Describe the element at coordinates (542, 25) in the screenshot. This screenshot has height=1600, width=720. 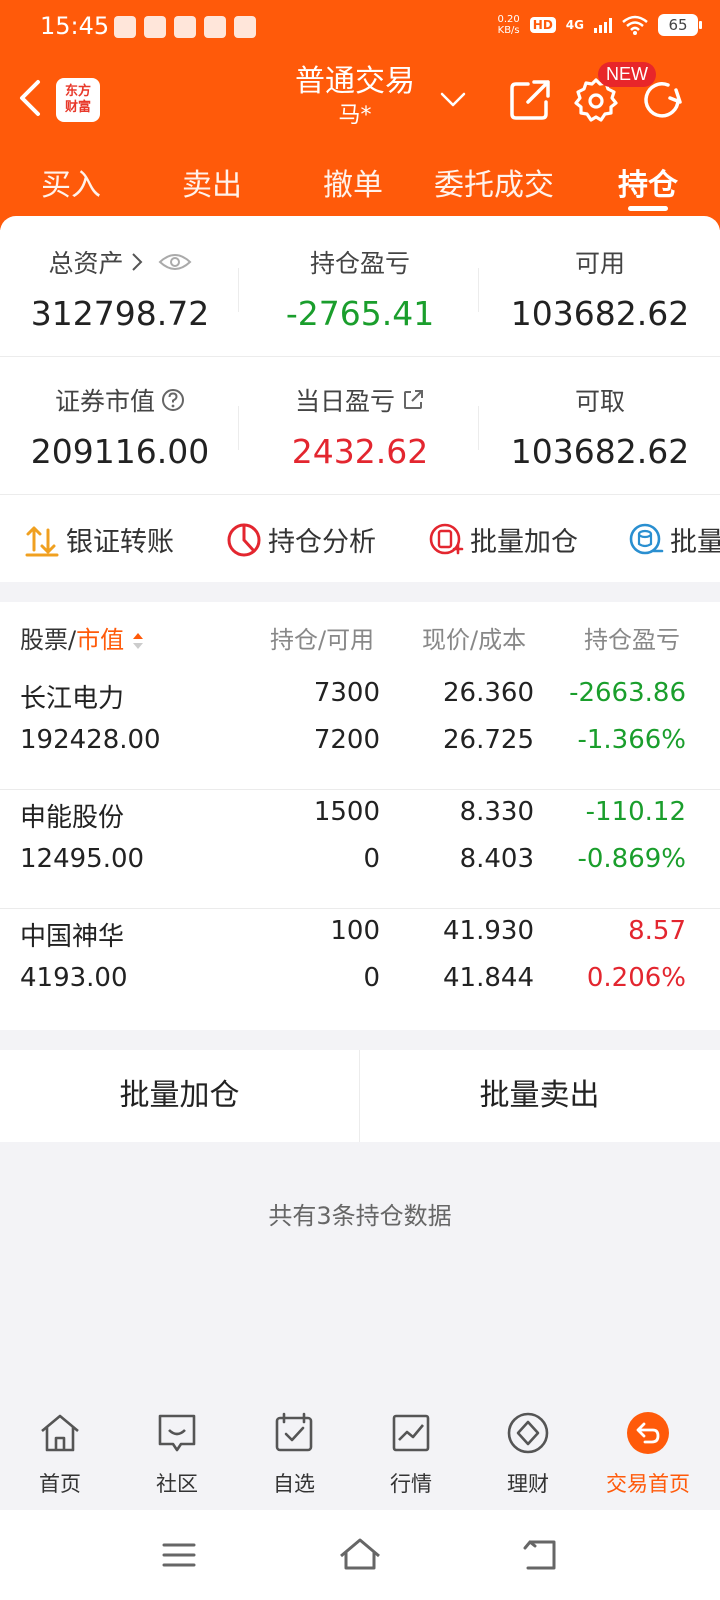
I see `hd-badge: HD` at that location.